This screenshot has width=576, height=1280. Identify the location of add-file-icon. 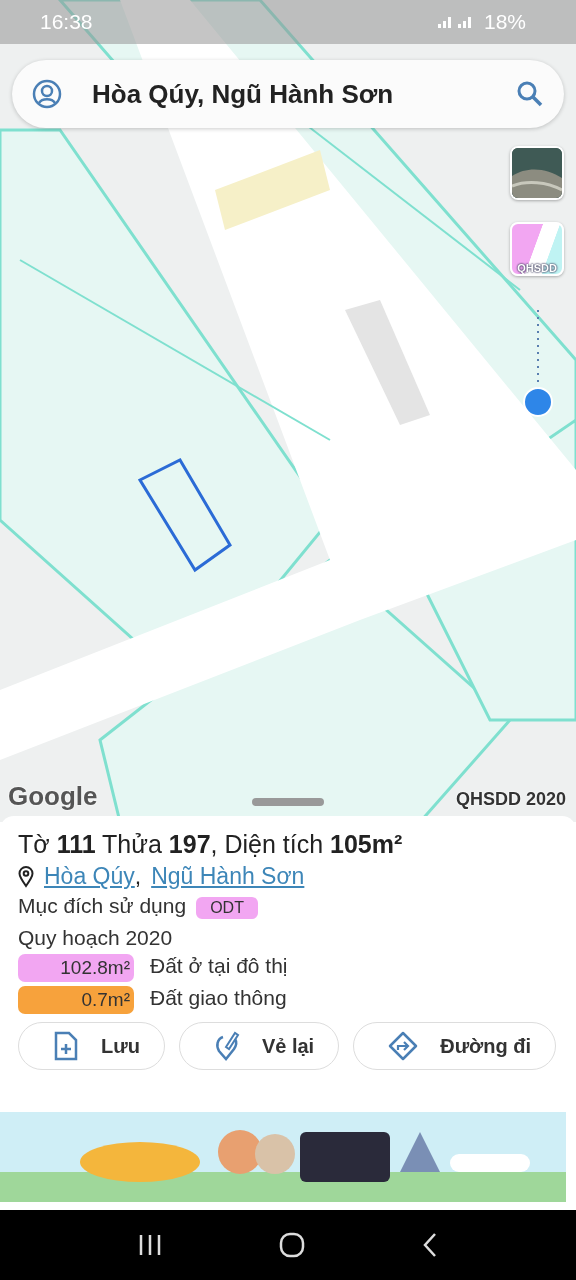
(66, 1046).